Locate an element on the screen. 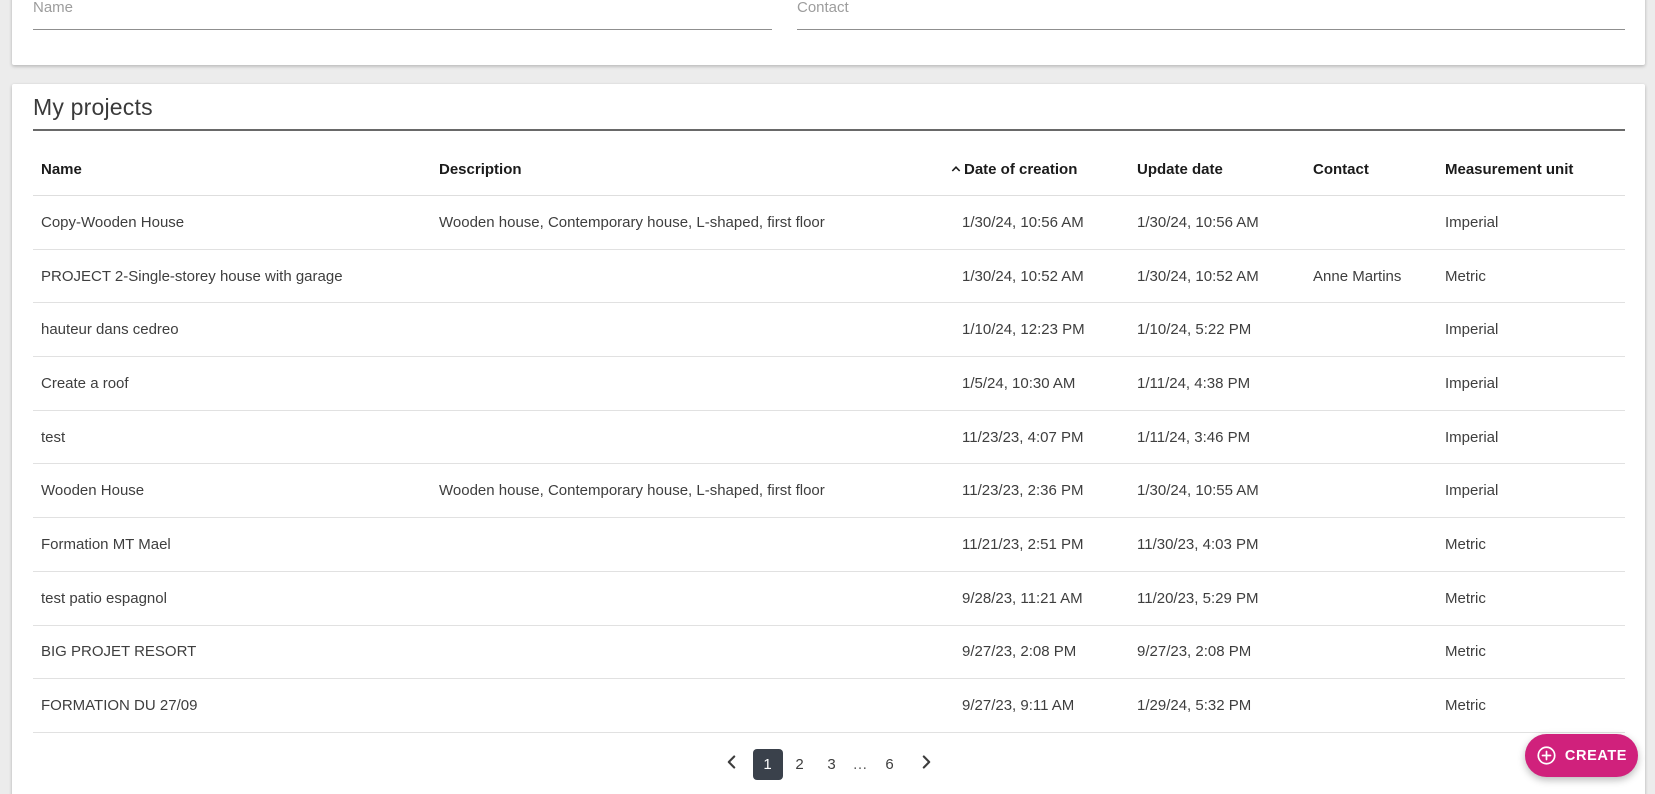 This screenshot has height=794, width=1655. cell-name: Copy-Wooden House is located at coordinates (113, 222).